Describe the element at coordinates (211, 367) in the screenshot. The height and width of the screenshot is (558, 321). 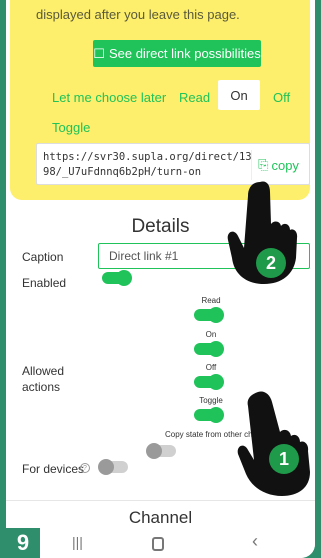
I see `allowed-off-label: Off` at that location.